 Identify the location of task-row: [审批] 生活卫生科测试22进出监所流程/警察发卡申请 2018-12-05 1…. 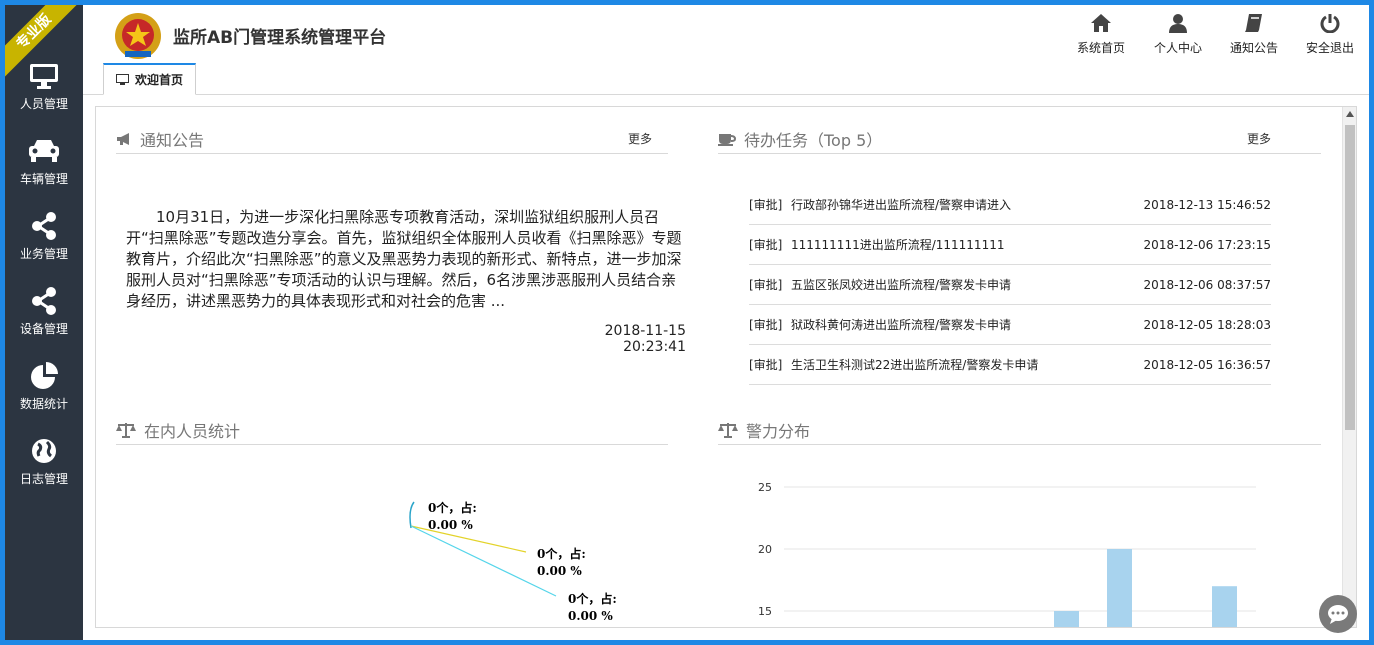
(1010, 365).